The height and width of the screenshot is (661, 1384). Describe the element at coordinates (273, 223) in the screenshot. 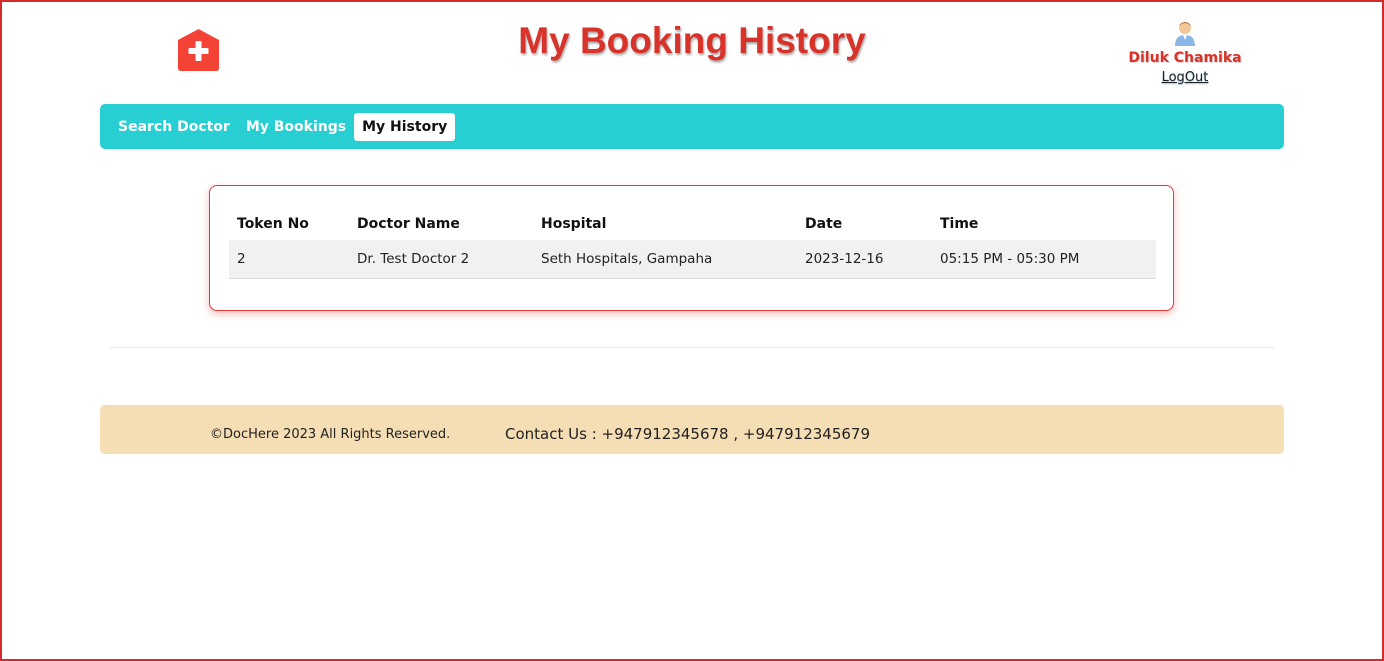

I see `column-header-token: Token No` at that location.